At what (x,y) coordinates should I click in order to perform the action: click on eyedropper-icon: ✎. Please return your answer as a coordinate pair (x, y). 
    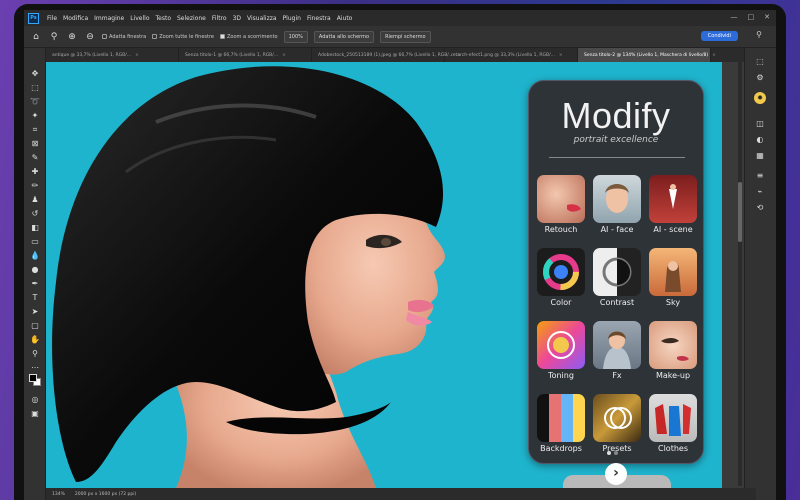
    Looking at the image, I should click on (35, 158).